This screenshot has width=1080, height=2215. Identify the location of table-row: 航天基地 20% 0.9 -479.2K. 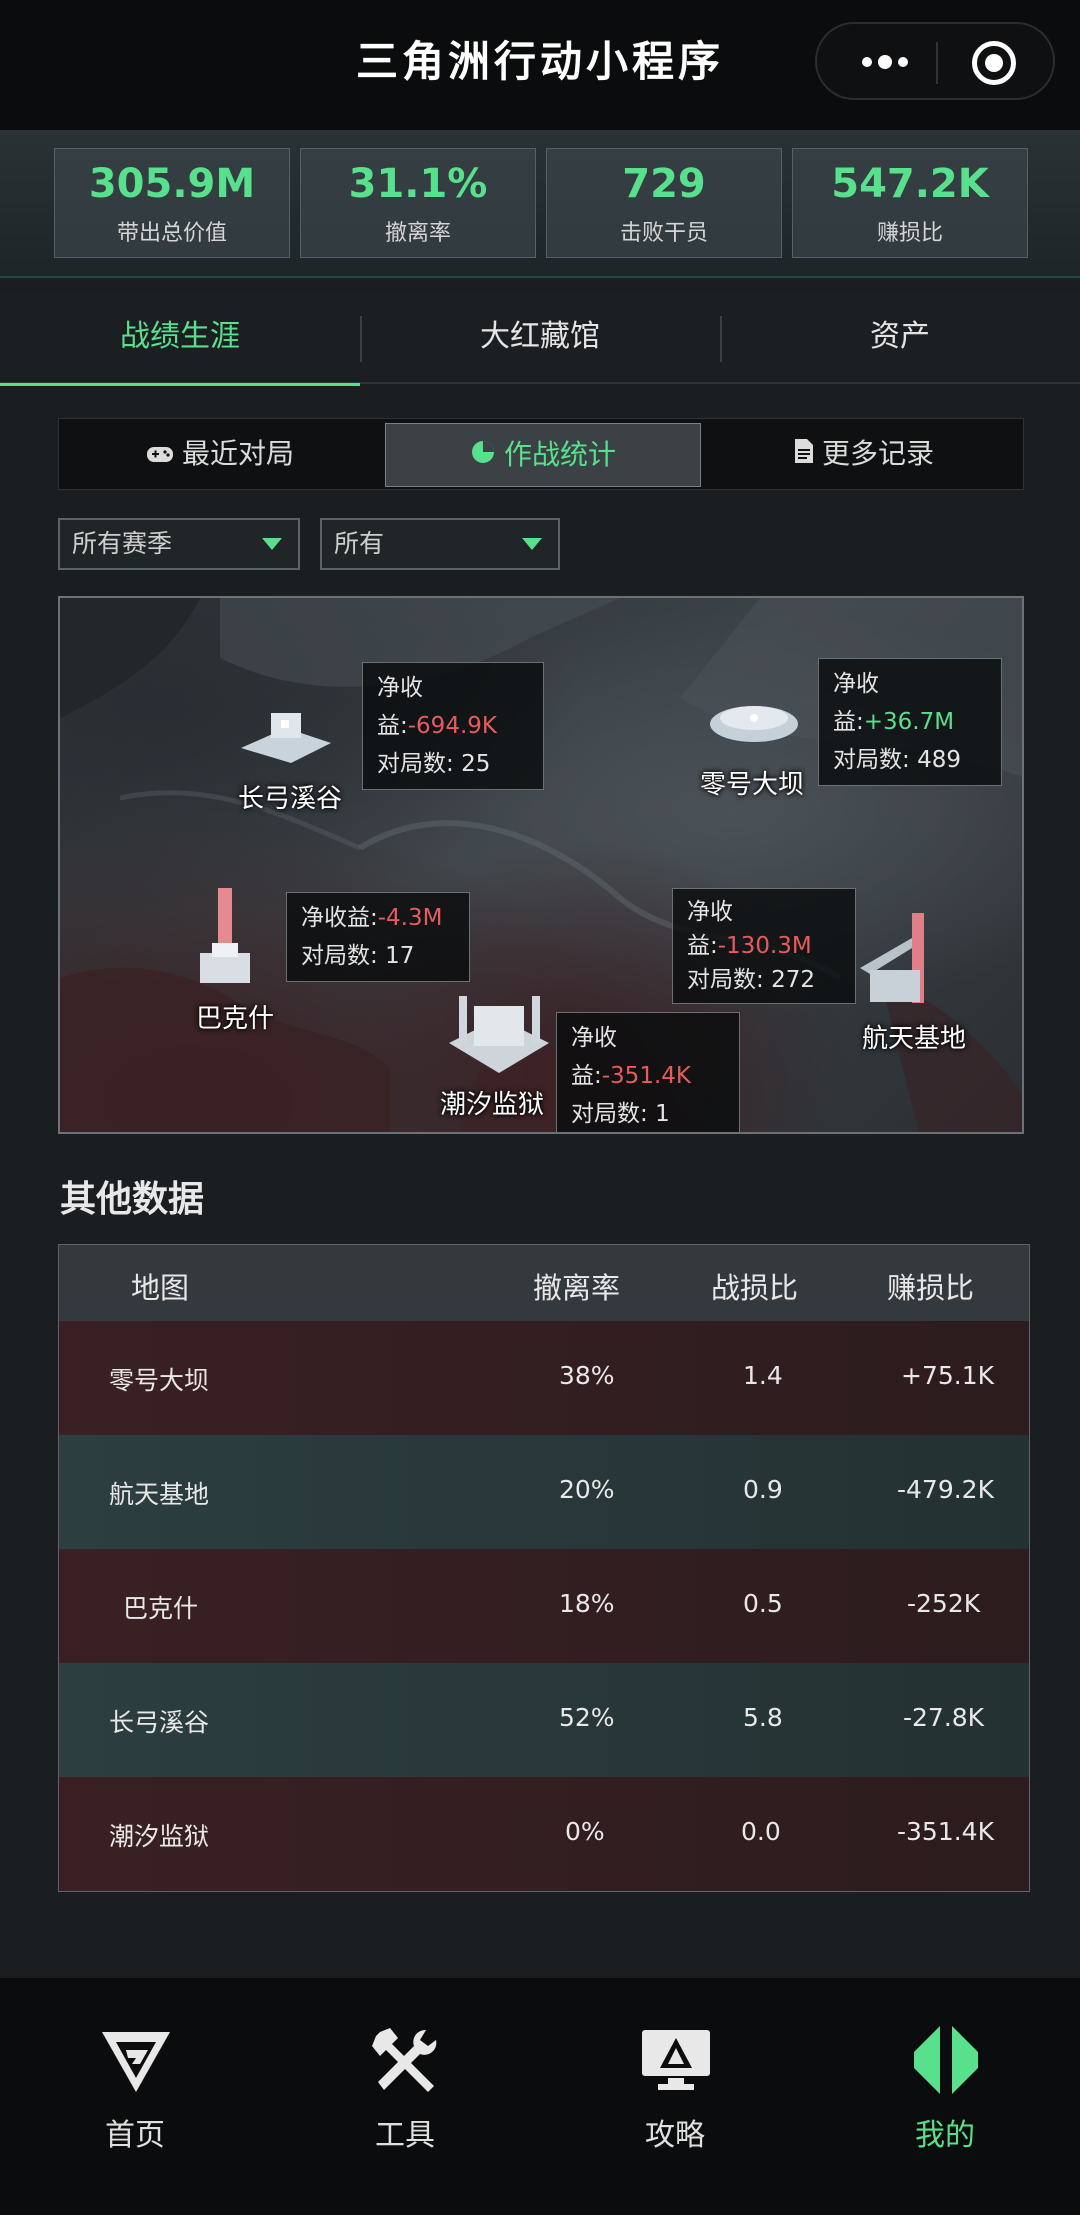
(544, 1492).